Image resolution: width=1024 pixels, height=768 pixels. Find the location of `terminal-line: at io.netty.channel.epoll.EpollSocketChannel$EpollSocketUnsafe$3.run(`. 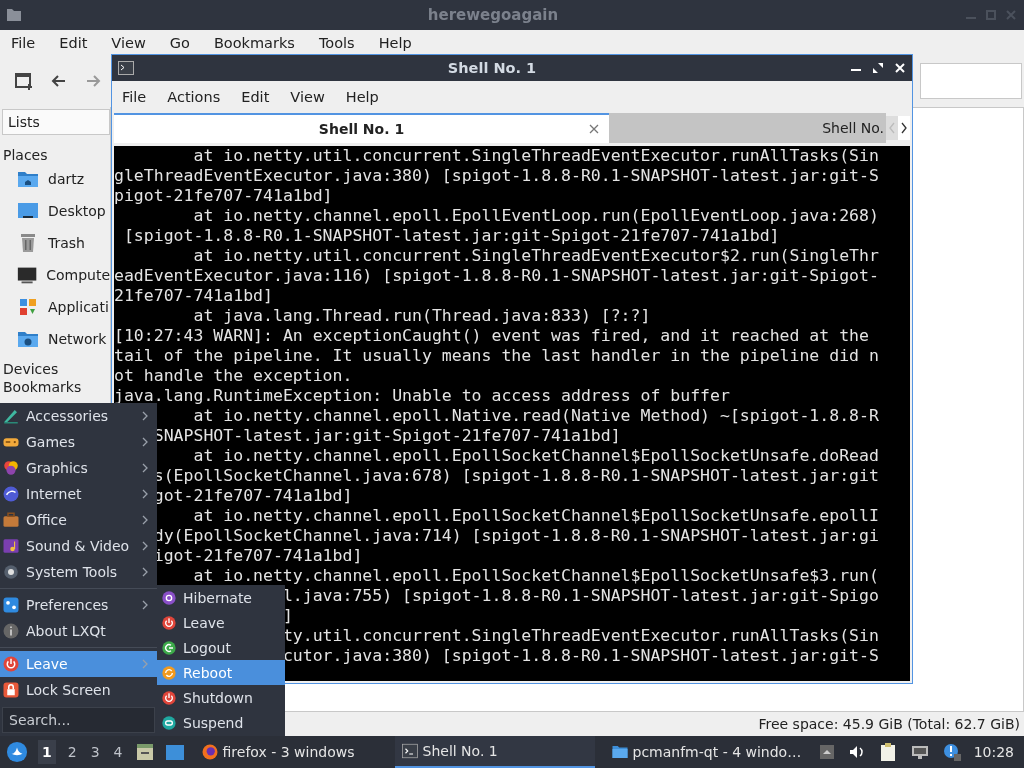

terminal-line: at io.netty.channel.epoll.EpollSocketChannel$EpollSocketUnsafe$3.run( is located at coordinates (536, 576).